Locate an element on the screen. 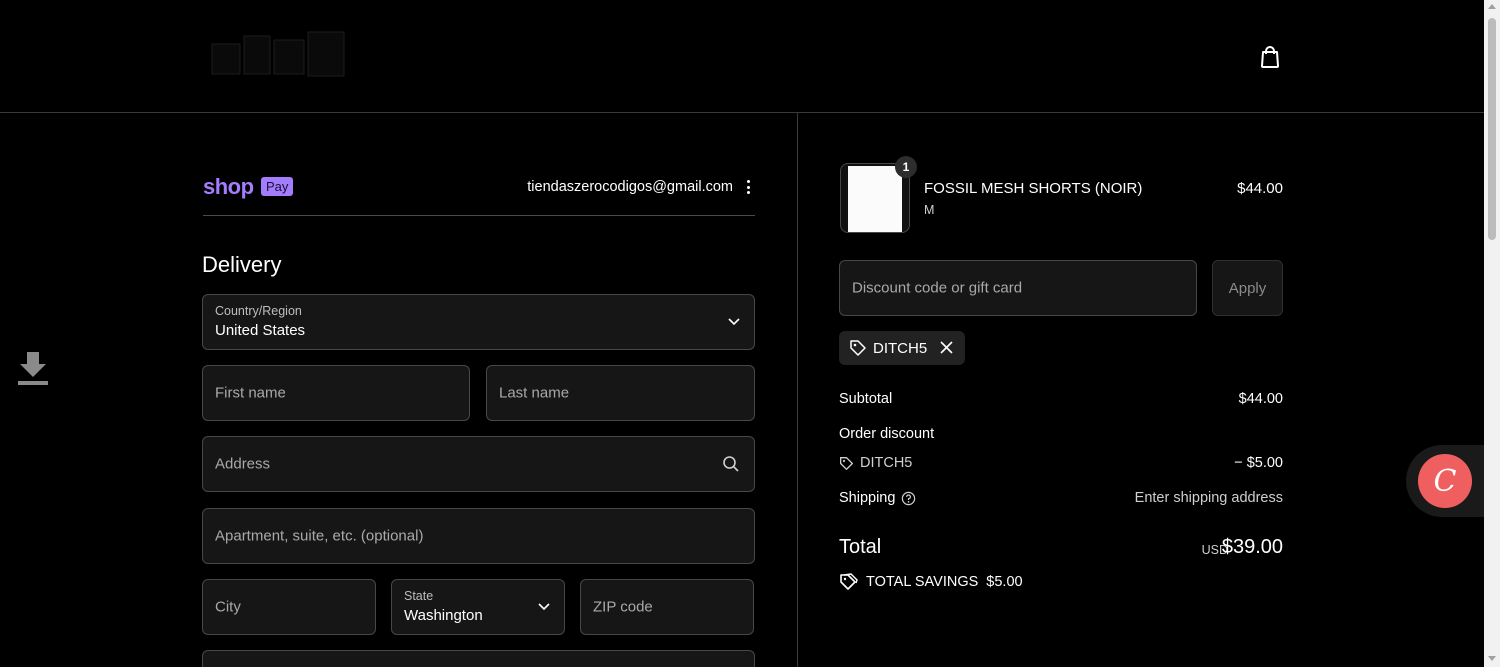  discount-placeholder: Discount code or gift card is located at coordinates (937, 288).